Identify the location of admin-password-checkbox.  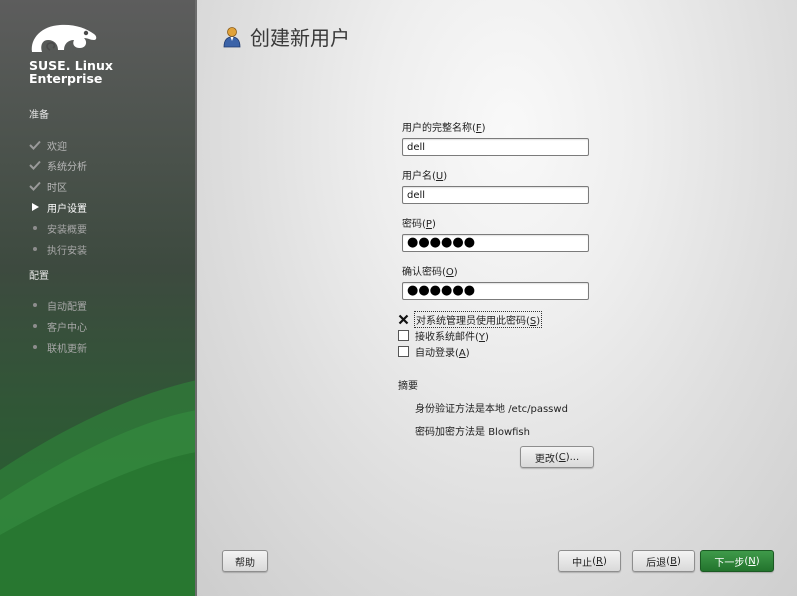
(403, 319).